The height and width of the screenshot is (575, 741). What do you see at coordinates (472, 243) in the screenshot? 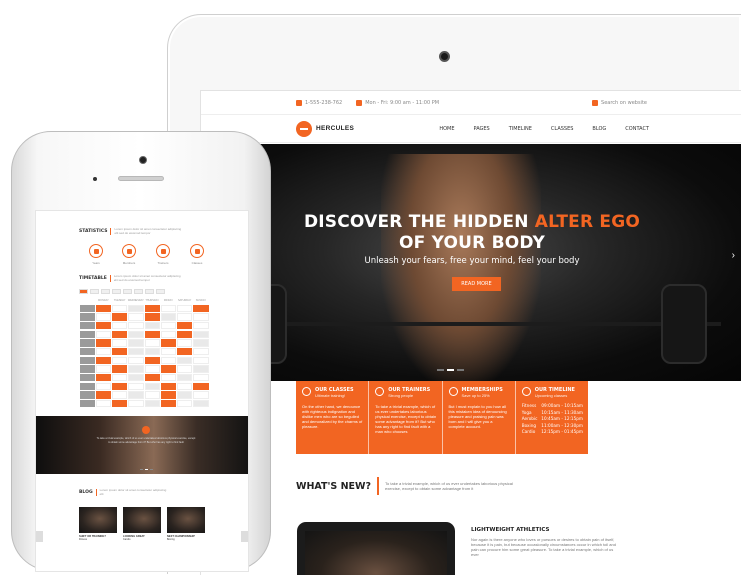
I see `hero-title-line2: OF YOUR BODY` at bounding box center [472, 243].